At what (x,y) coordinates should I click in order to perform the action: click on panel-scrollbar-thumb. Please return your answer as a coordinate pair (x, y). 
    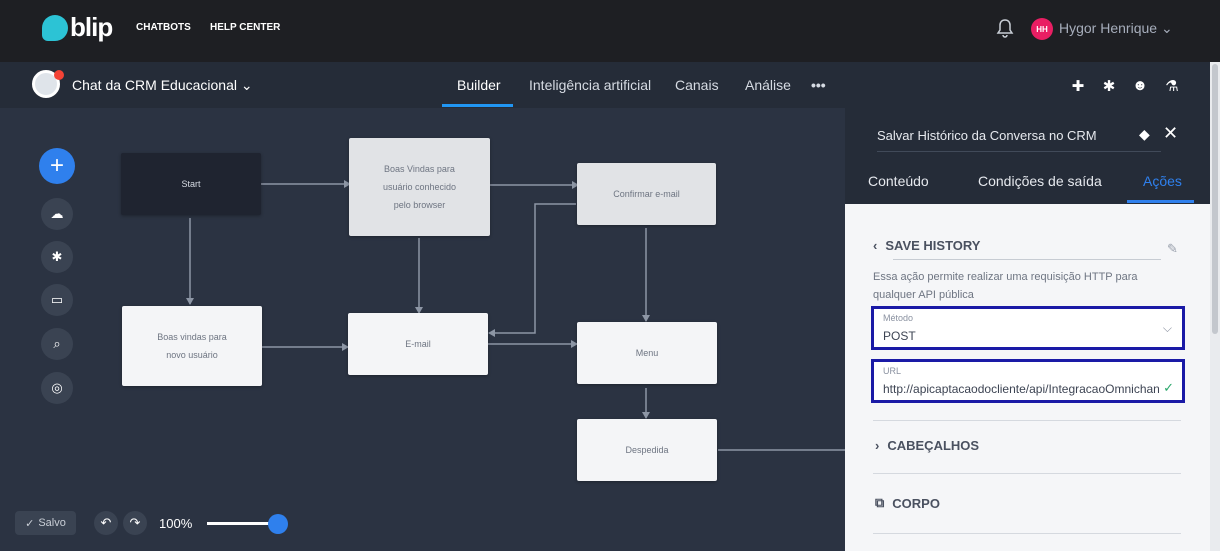
    Looking at the image, I should click on (1215, 199).